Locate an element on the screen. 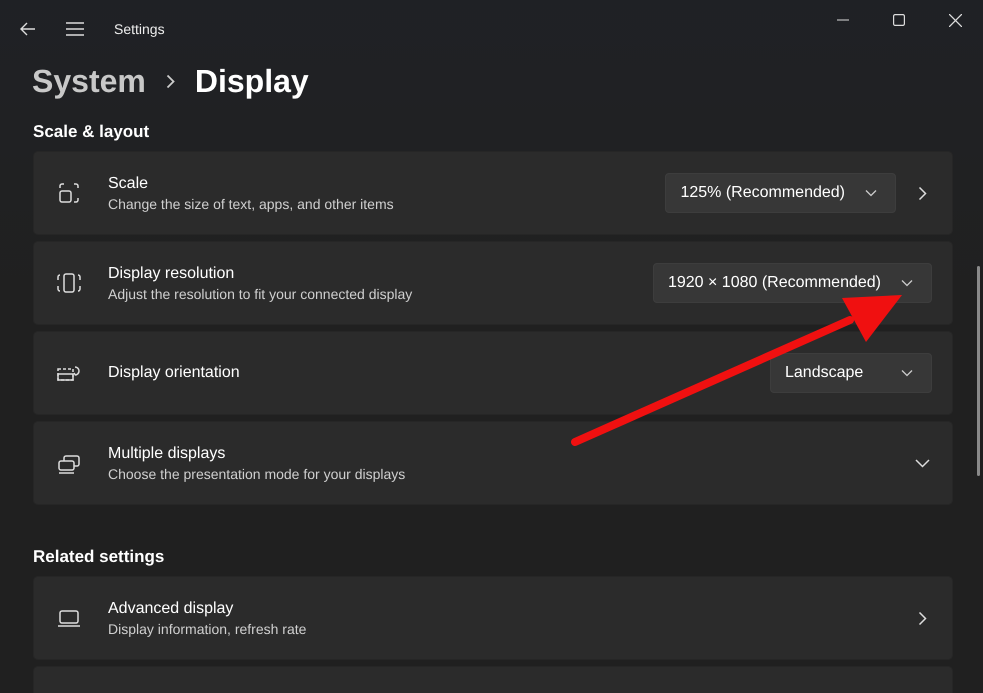 The image size is (983, 693). dropdown: Landscape is located at coordinates (851, 373).